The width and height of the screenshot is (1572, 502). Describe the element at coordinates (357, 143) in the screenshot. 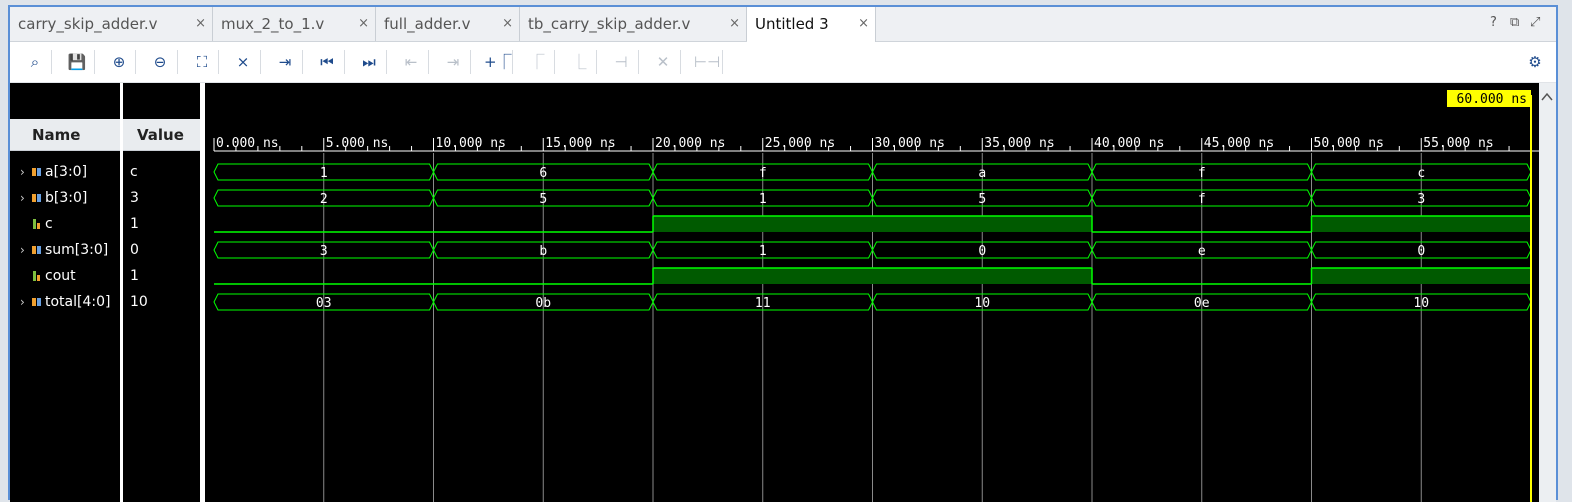

I see `time-tick-label: 5.000 ns` at that location.